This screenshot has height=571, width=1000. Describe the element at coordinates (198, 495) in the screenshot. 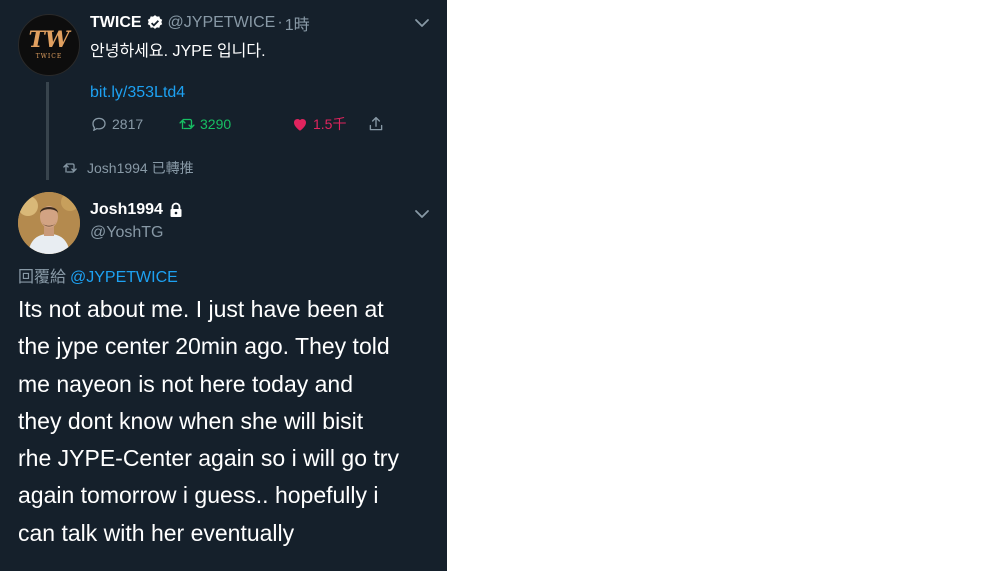

I see `reply-body-line: again tomorrow i guess.. hopefully i` at that location.